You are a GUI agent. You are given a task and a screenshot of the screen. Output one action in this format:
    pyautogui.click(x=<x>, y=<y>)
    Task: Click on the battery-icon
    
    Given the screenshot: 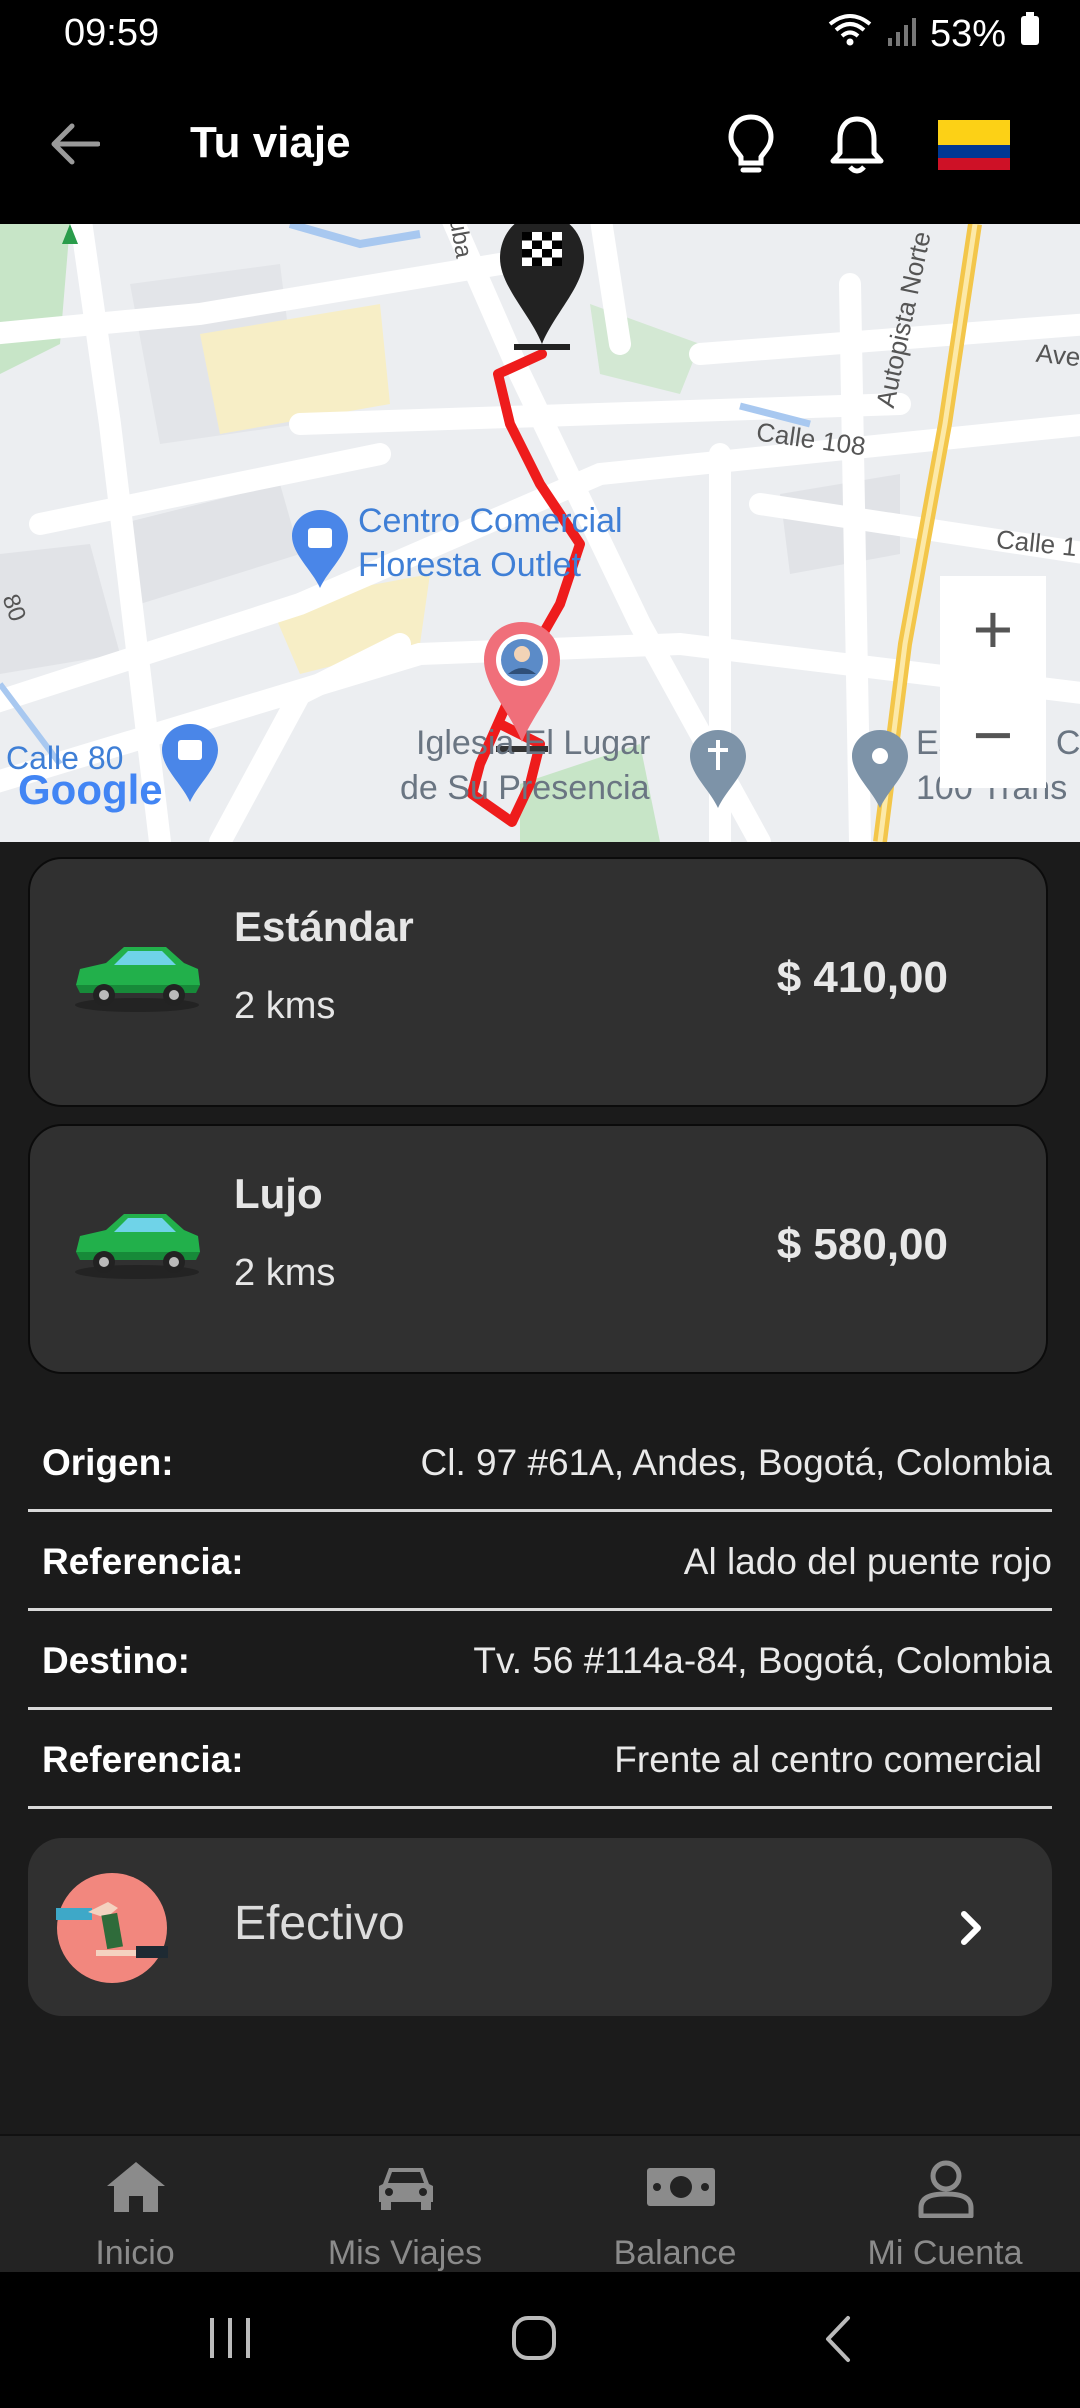 What is the action you would take?
    pyautogui.click(x=1030, y=34)
    